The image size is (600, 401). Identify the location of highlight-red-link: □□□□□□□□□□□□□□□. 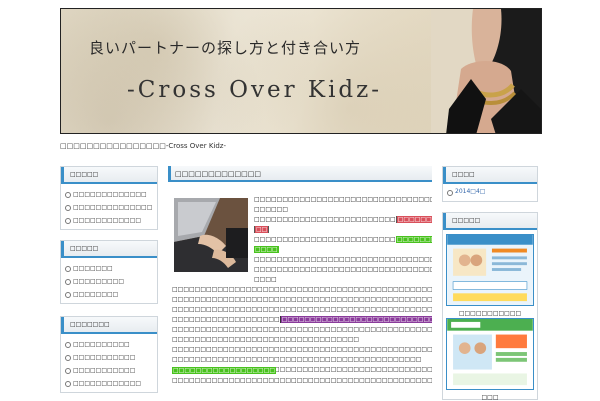
(413, 219).